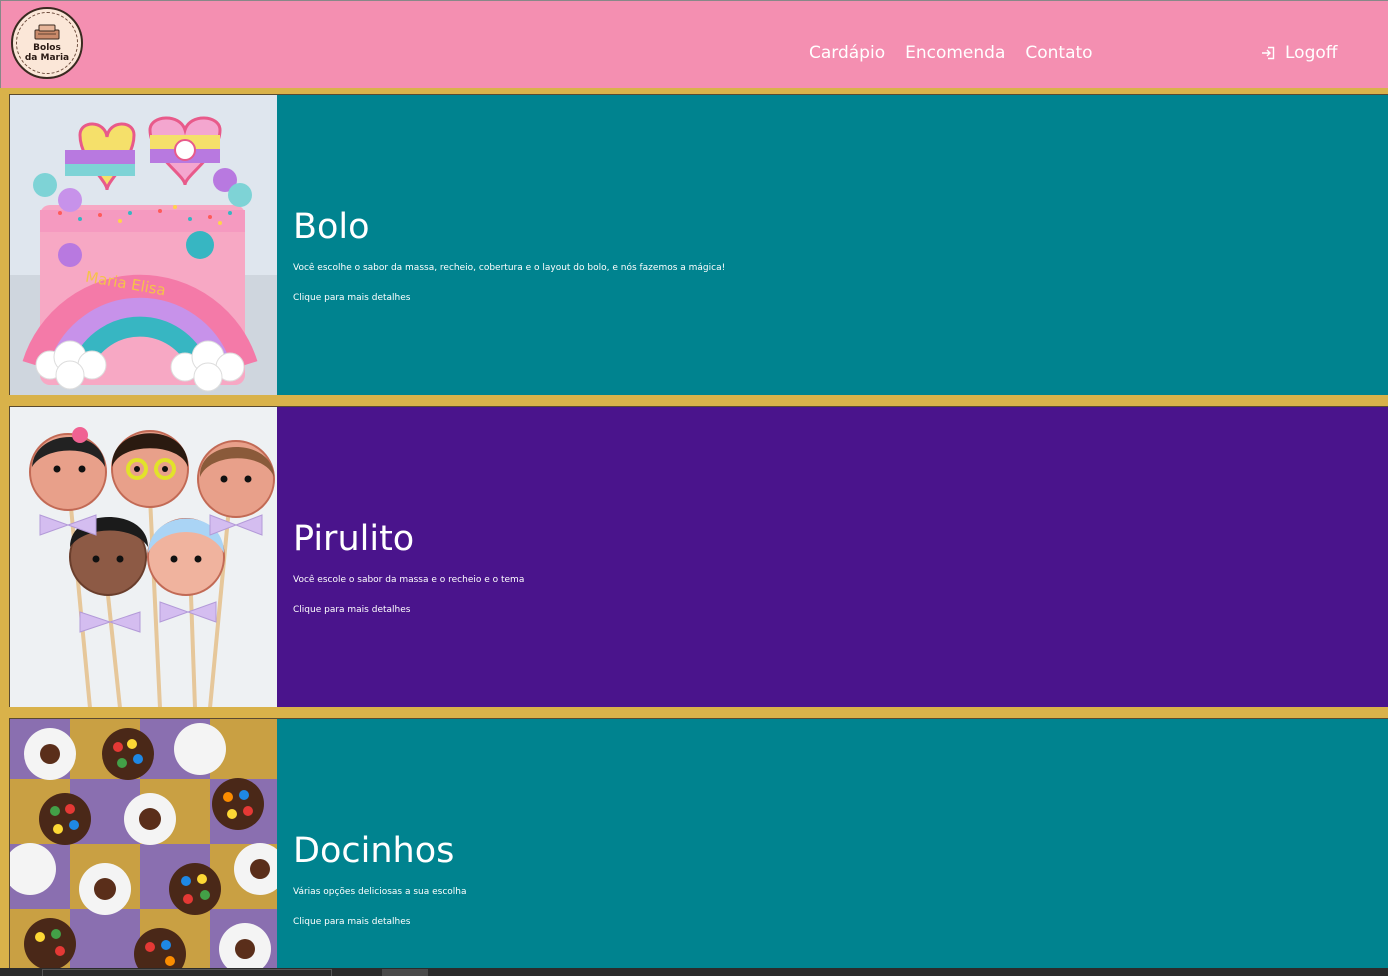 This screenshot has width=1388, height=976. What do you see at coordinates (351, 610) in the screenshot?
I see `details-link-pirulito: Clique para mais detalhes` at bounding box center [351, 610].